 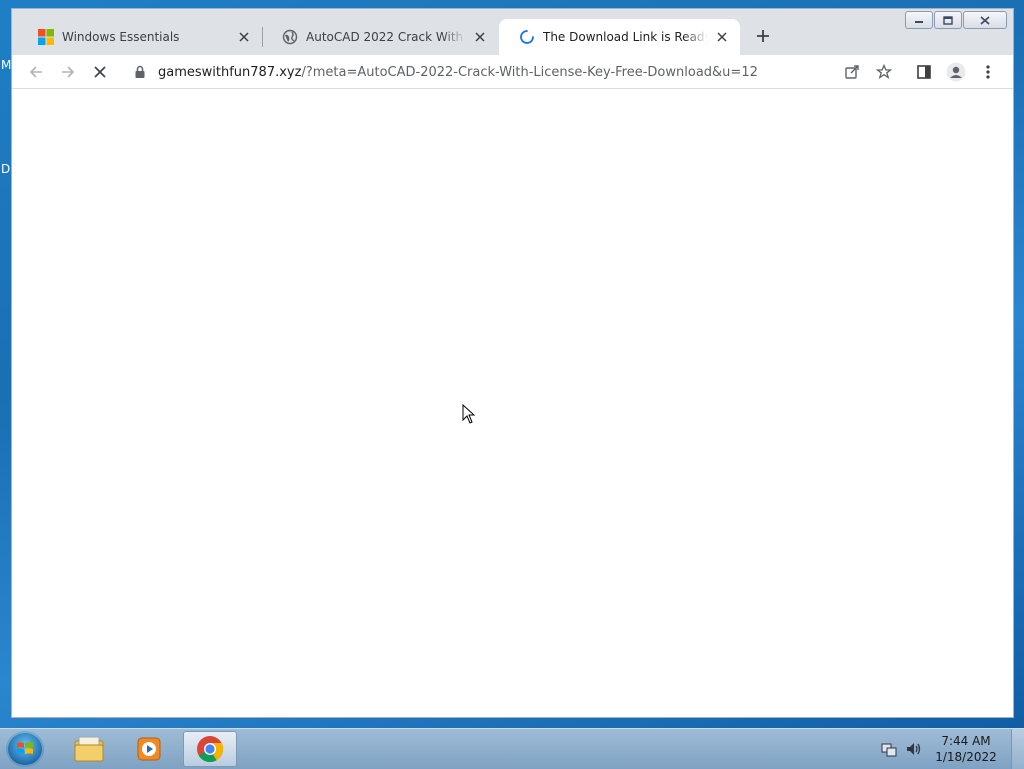 I want to click on desktop-icon-label-fragment: D, so click(x=6, y=169).